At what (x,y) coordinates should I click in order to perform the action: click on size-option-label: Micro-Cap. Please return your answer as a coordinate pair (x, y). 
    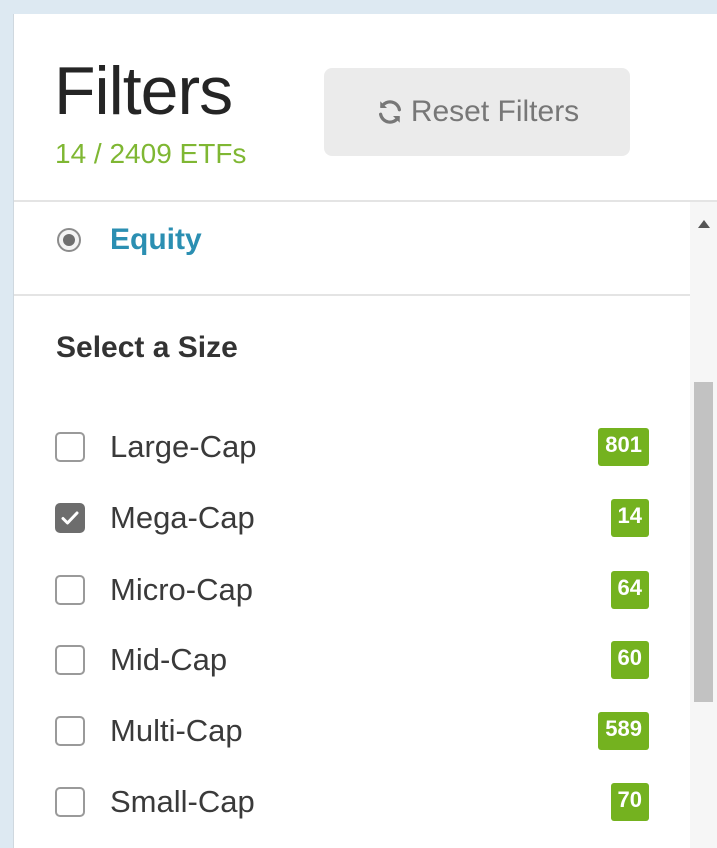
    Looking at the image, I should click on (181, 590).